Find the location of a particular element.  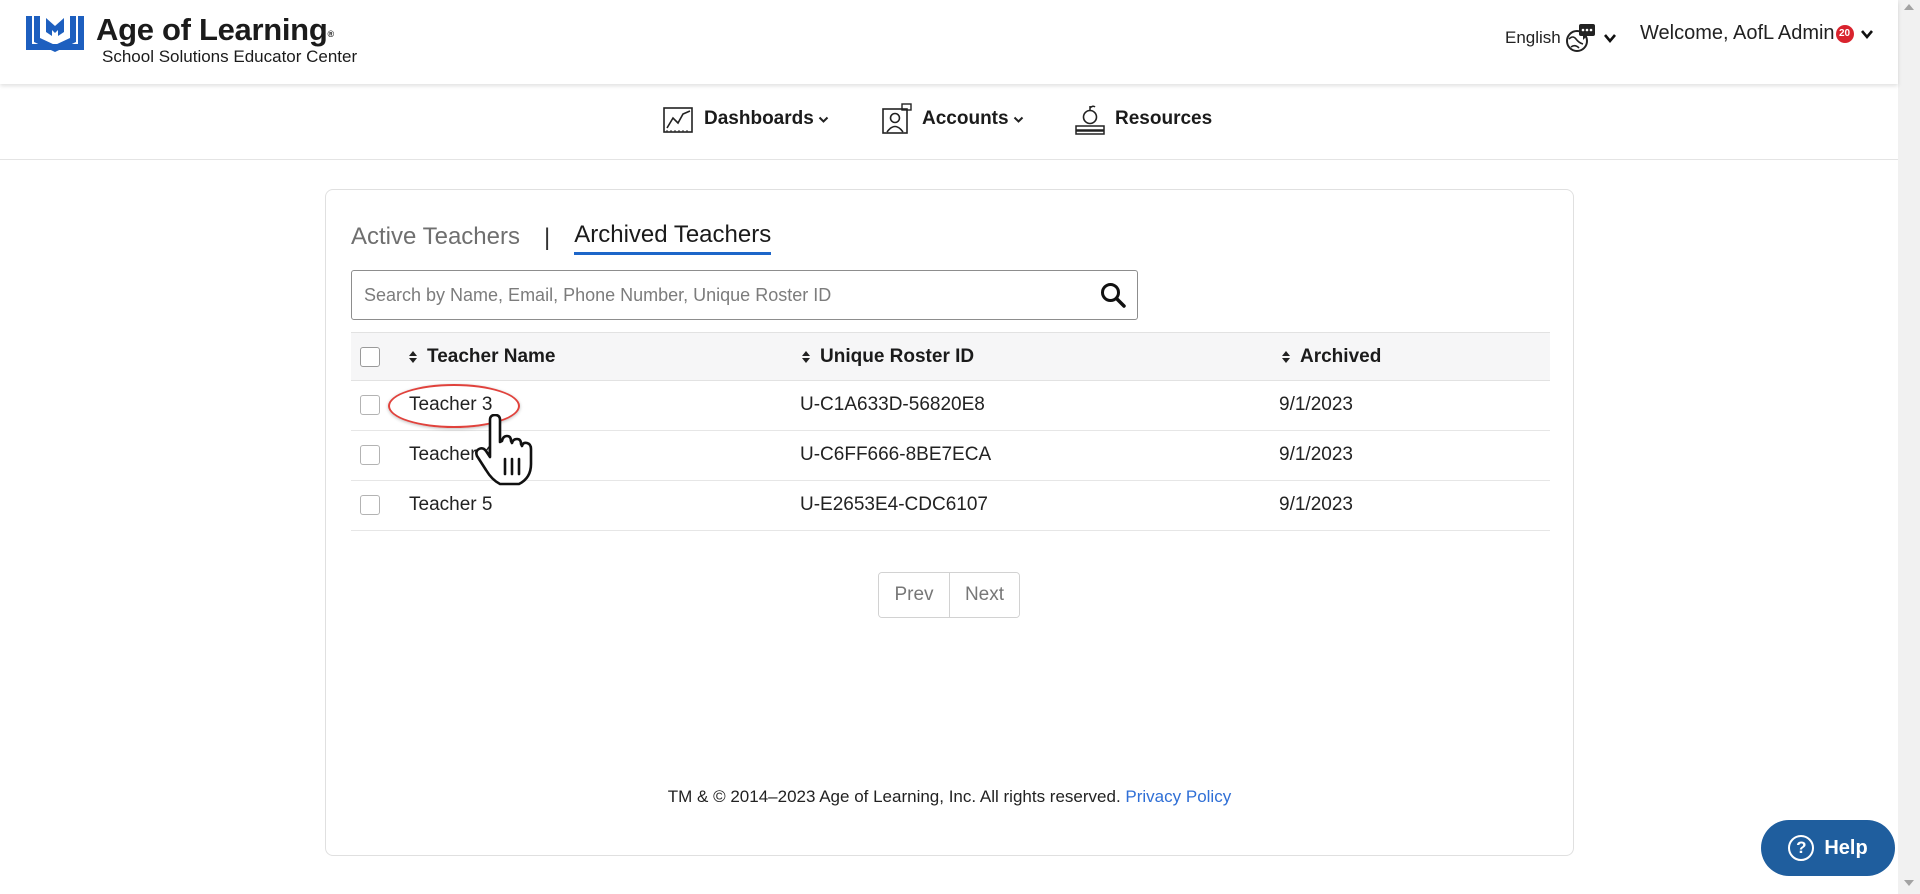

search-icon is located at coordinates (1113, 295).